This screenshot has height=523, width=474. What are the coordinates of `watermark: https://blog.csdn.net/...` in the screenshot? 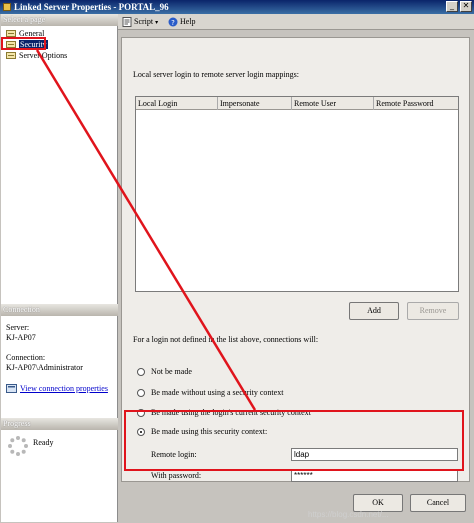 It's located at (348, 514).